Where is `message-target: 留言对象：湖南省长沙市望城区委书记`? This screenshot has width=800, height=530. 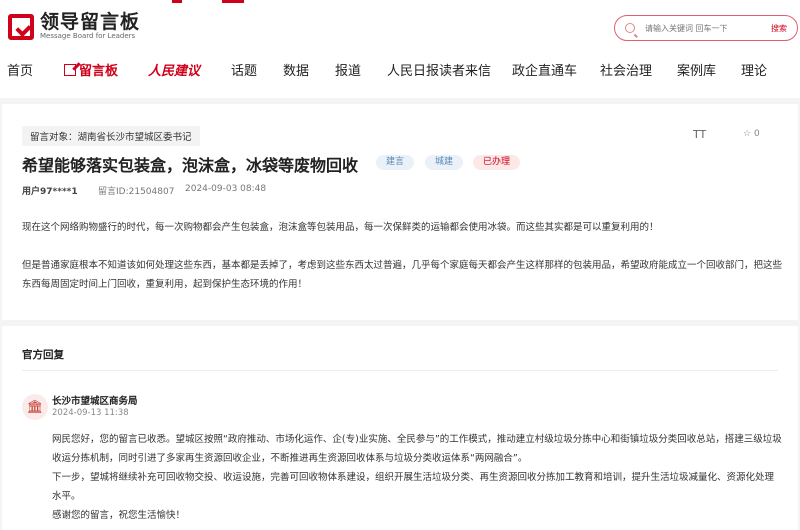
message-target: 留言对象：湖南省长沙市望城区委书记 is located at coordinates (111, 136).